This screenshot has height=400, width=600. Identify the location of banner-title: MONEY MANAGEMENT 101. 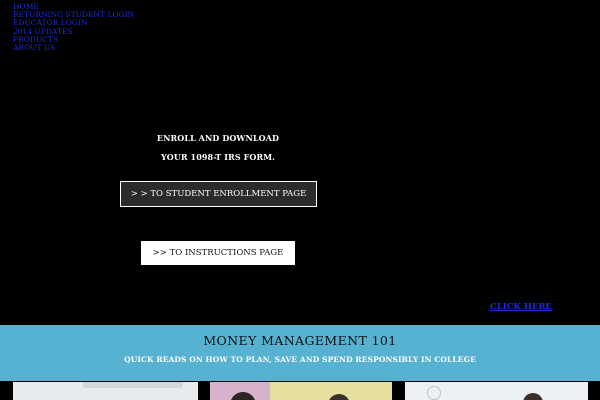
(300, 340).